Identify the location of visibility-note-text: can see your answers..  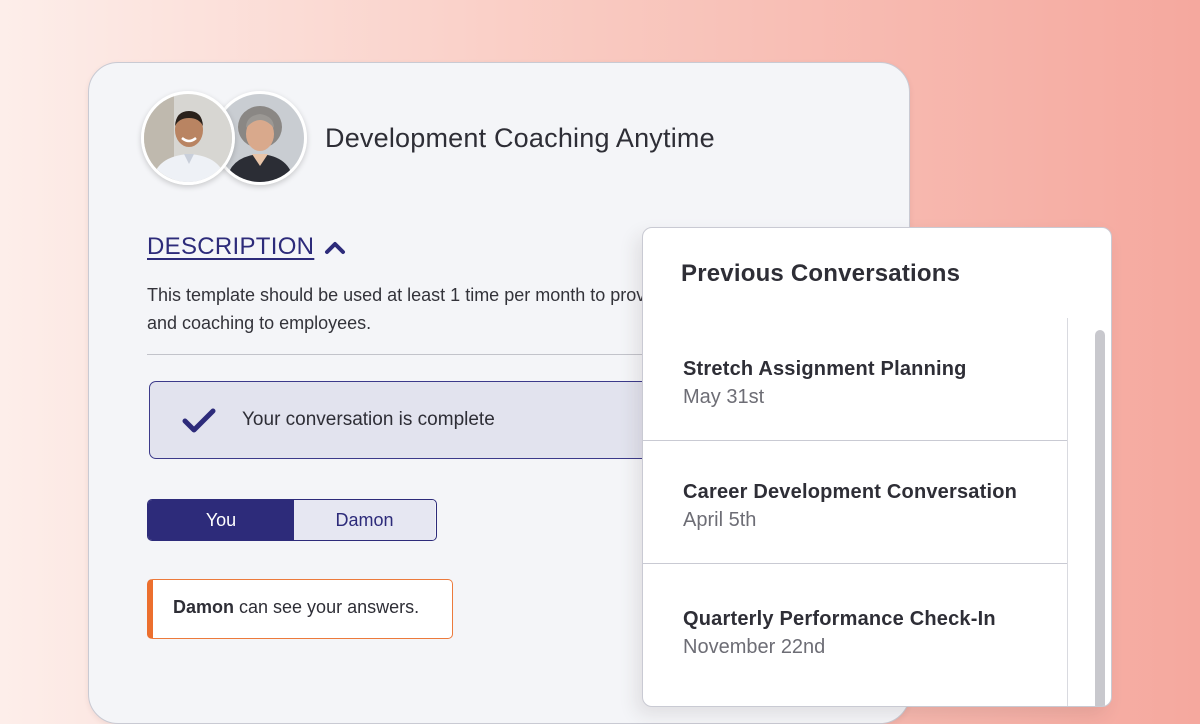
(327, 607).